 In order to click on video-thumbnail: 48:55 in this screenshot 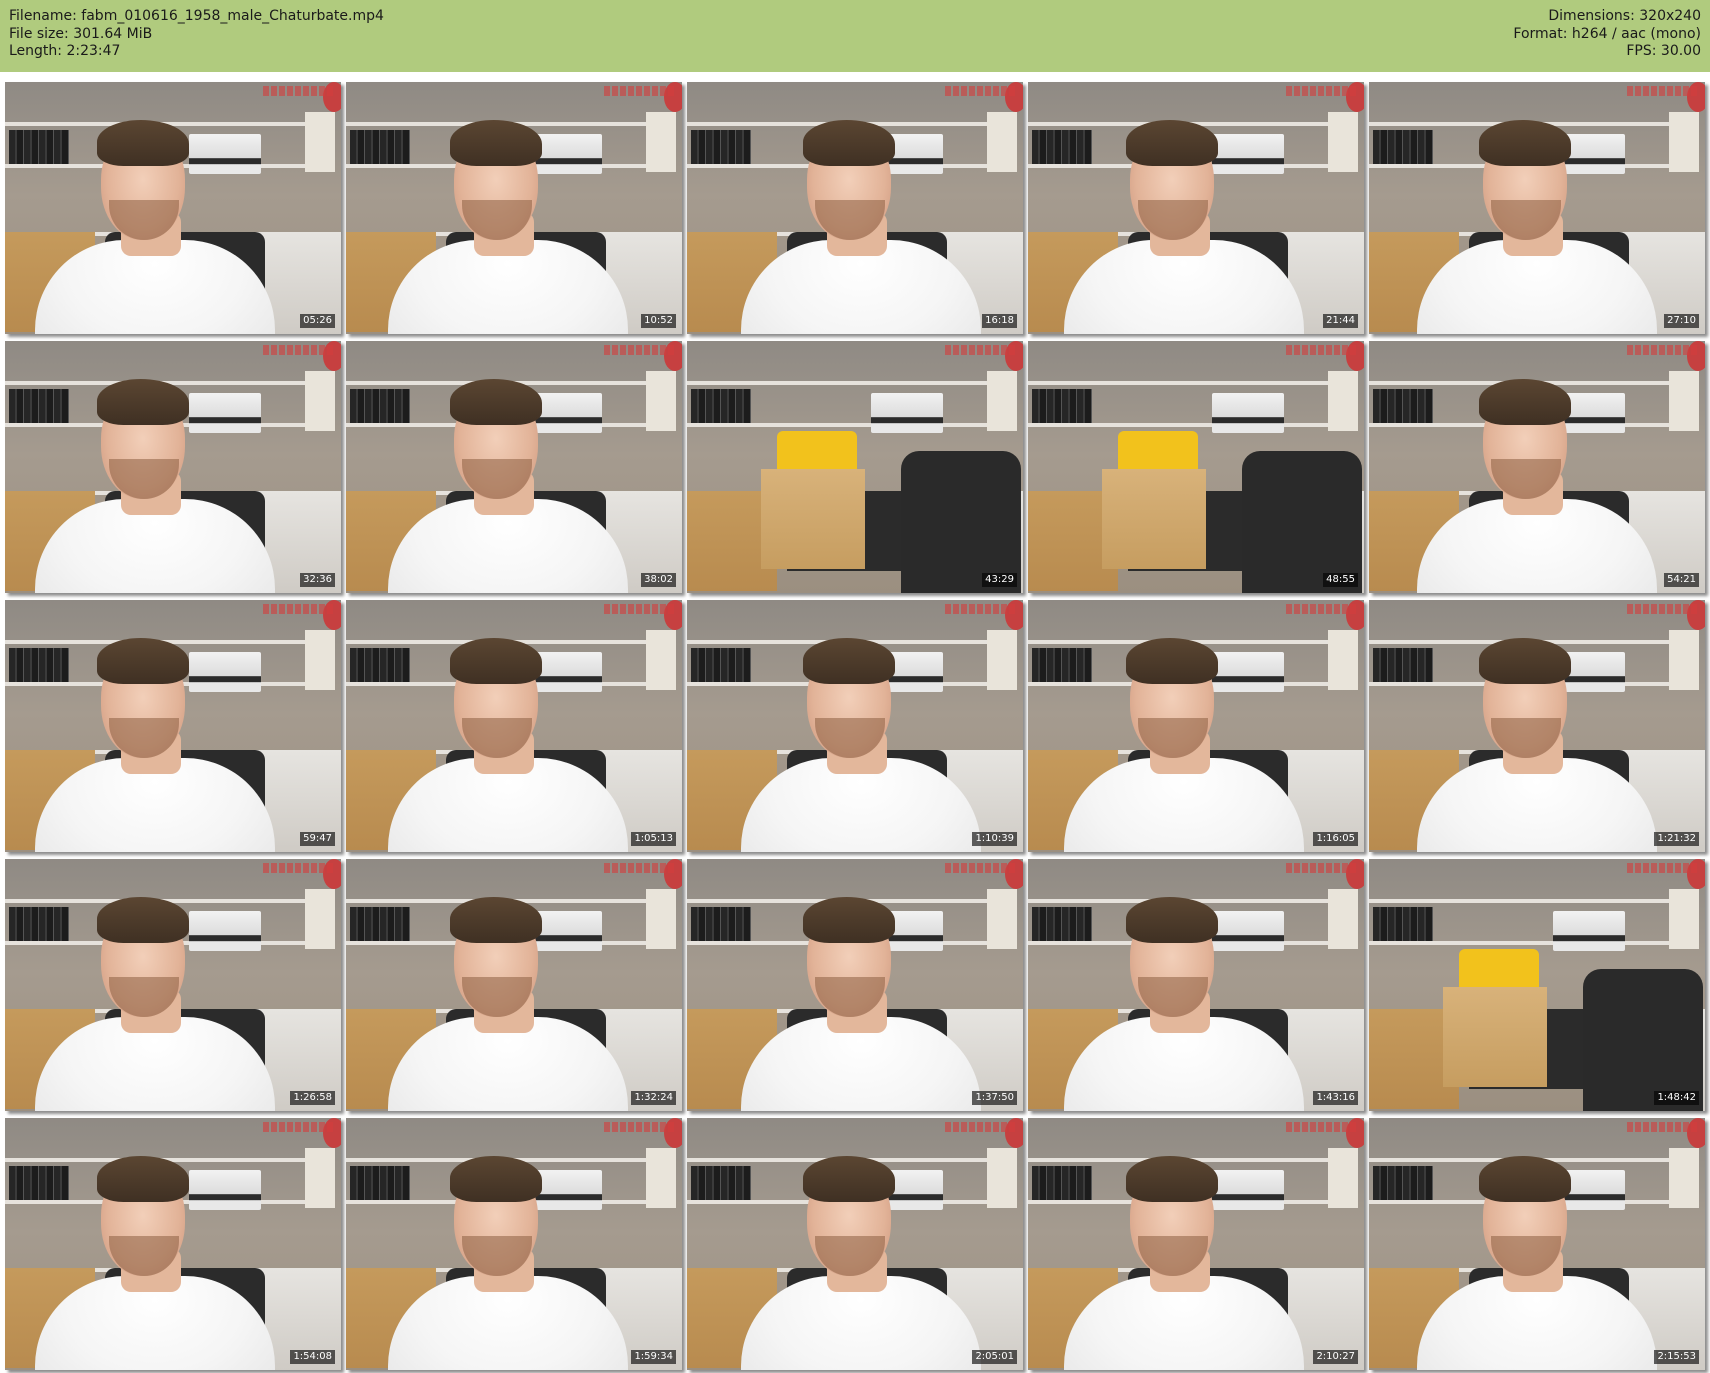, I will do `click(1196, 467)`.